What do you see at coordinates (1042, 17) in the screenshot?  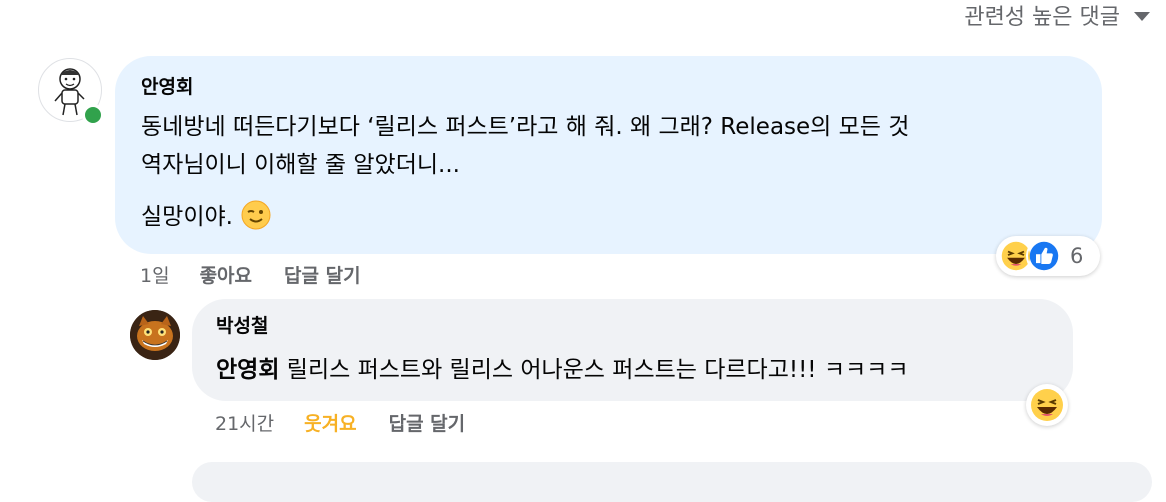 I see `sort-label: 관련성 높은 댓글` at bounding box center [1042, 17].